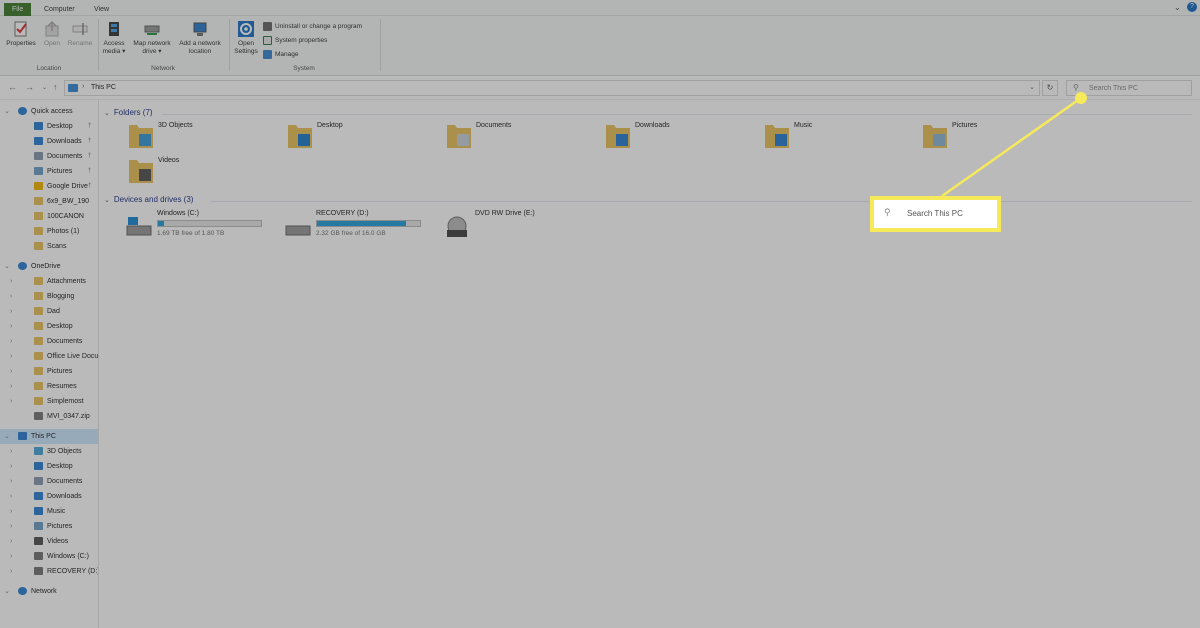 The image size is (1200, 628). I want to click on address-bar: › This PC ⌄, so click(552, 88).